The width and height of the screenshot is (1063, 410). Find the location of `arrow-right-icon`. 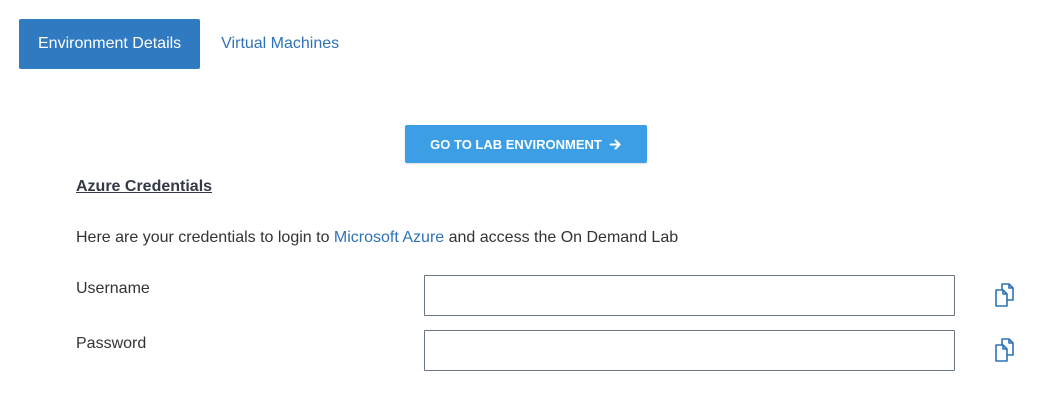

arrow-right-icon is located at coordinates (615, 144).